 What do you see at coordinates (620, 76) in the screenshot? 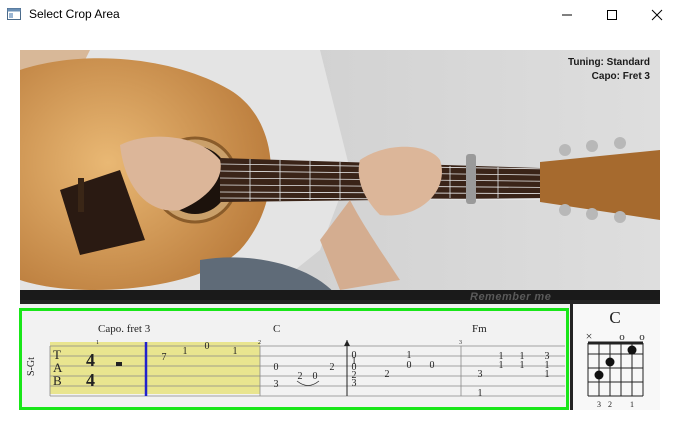
I see `capo-overlay-label: Capo: Fret 3` at bounding box center [620, 76].